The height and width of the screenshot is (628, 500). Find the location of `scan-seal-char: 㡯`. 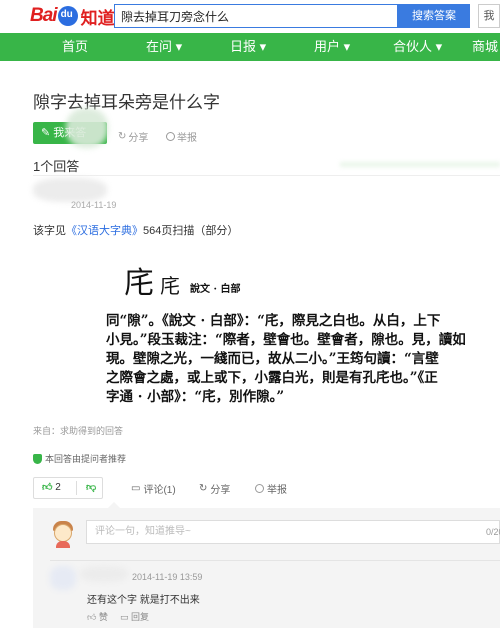

scan-seal-char: 㡯 is located at coordinates (170, 286).